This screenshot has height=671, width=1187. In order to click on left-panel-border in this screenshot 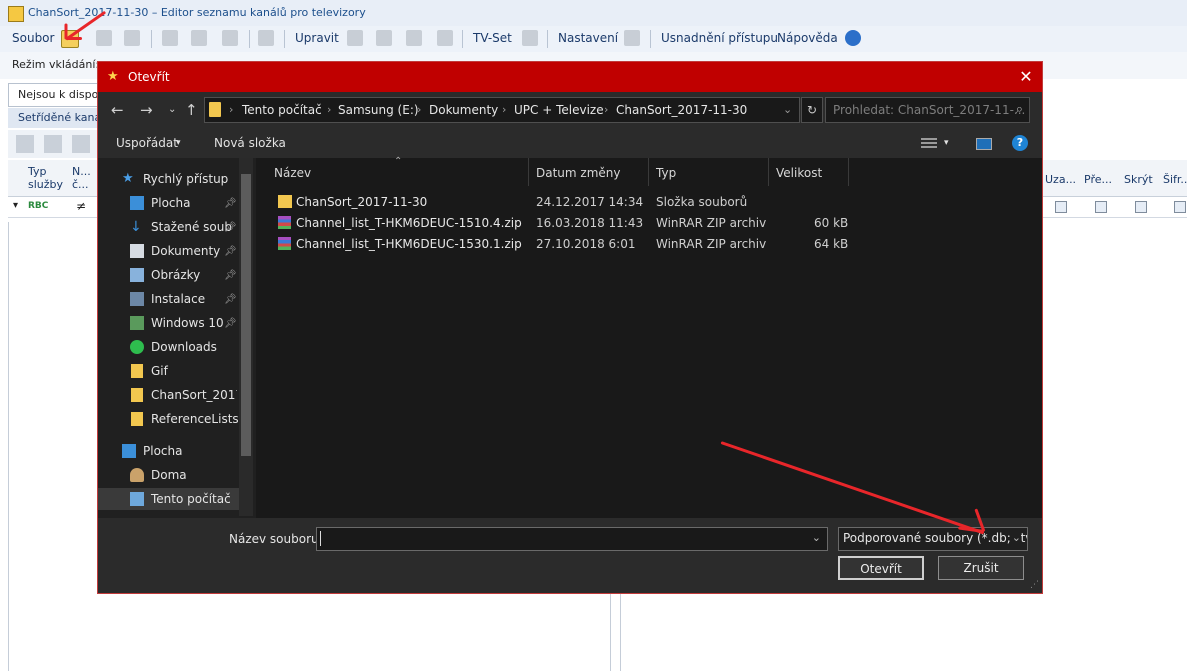, I will do `click(8, 446)`.